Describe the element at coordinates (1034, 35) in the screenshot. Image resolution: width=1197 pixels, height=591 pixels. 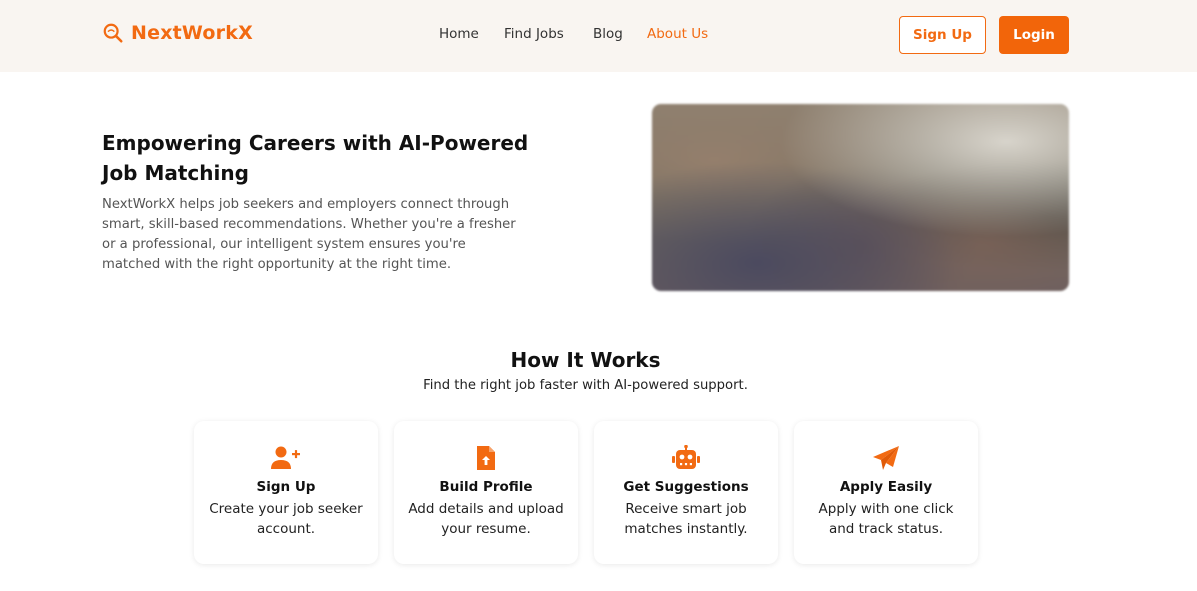
I see `login-button: Login` at that location.